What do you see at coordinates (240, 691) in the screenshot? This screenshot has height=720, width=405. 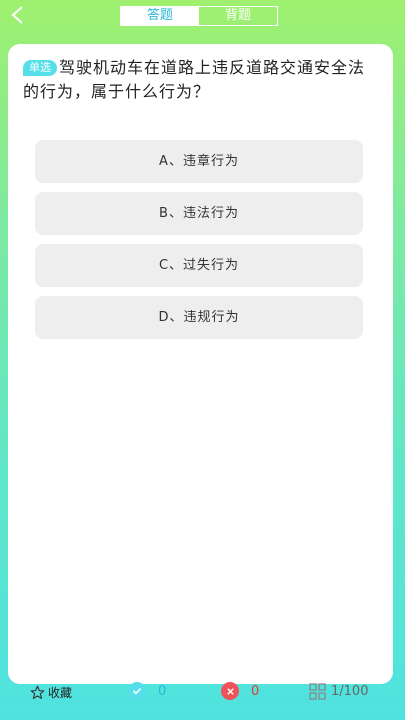 I see `wrong-count: 0` at bounding box center [240, 691].